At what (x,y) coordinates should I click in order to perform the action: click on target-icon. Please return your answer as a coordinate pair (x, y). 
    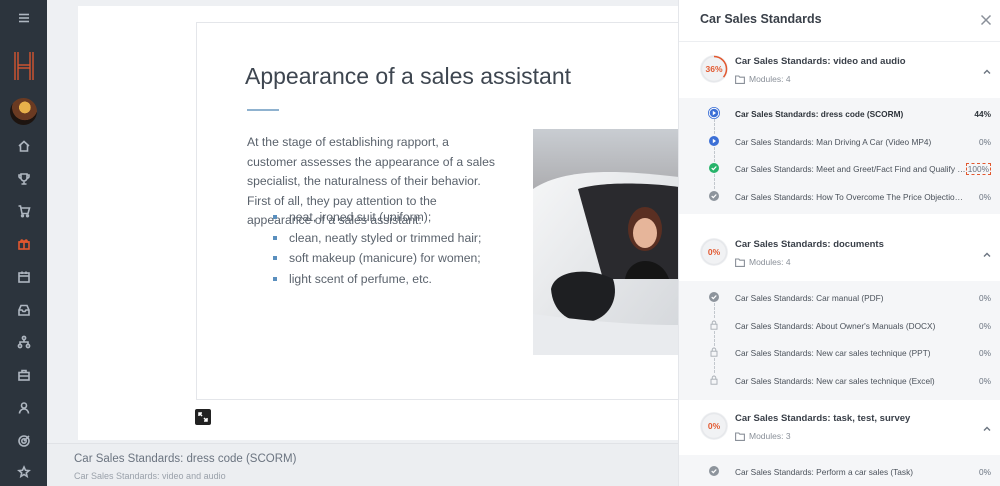
    Looking at the image, I should click on (23, 441).